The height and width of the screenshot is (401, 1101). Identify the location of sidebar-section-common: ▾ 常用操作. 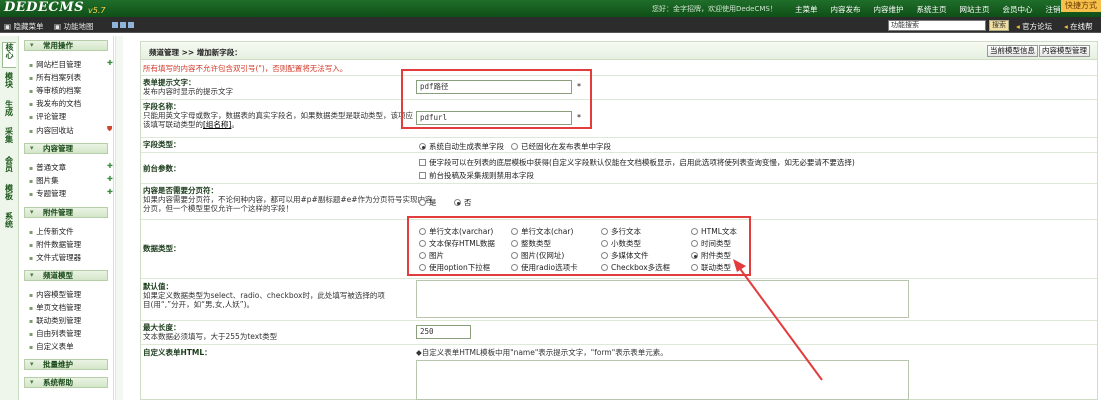
(66, 45).